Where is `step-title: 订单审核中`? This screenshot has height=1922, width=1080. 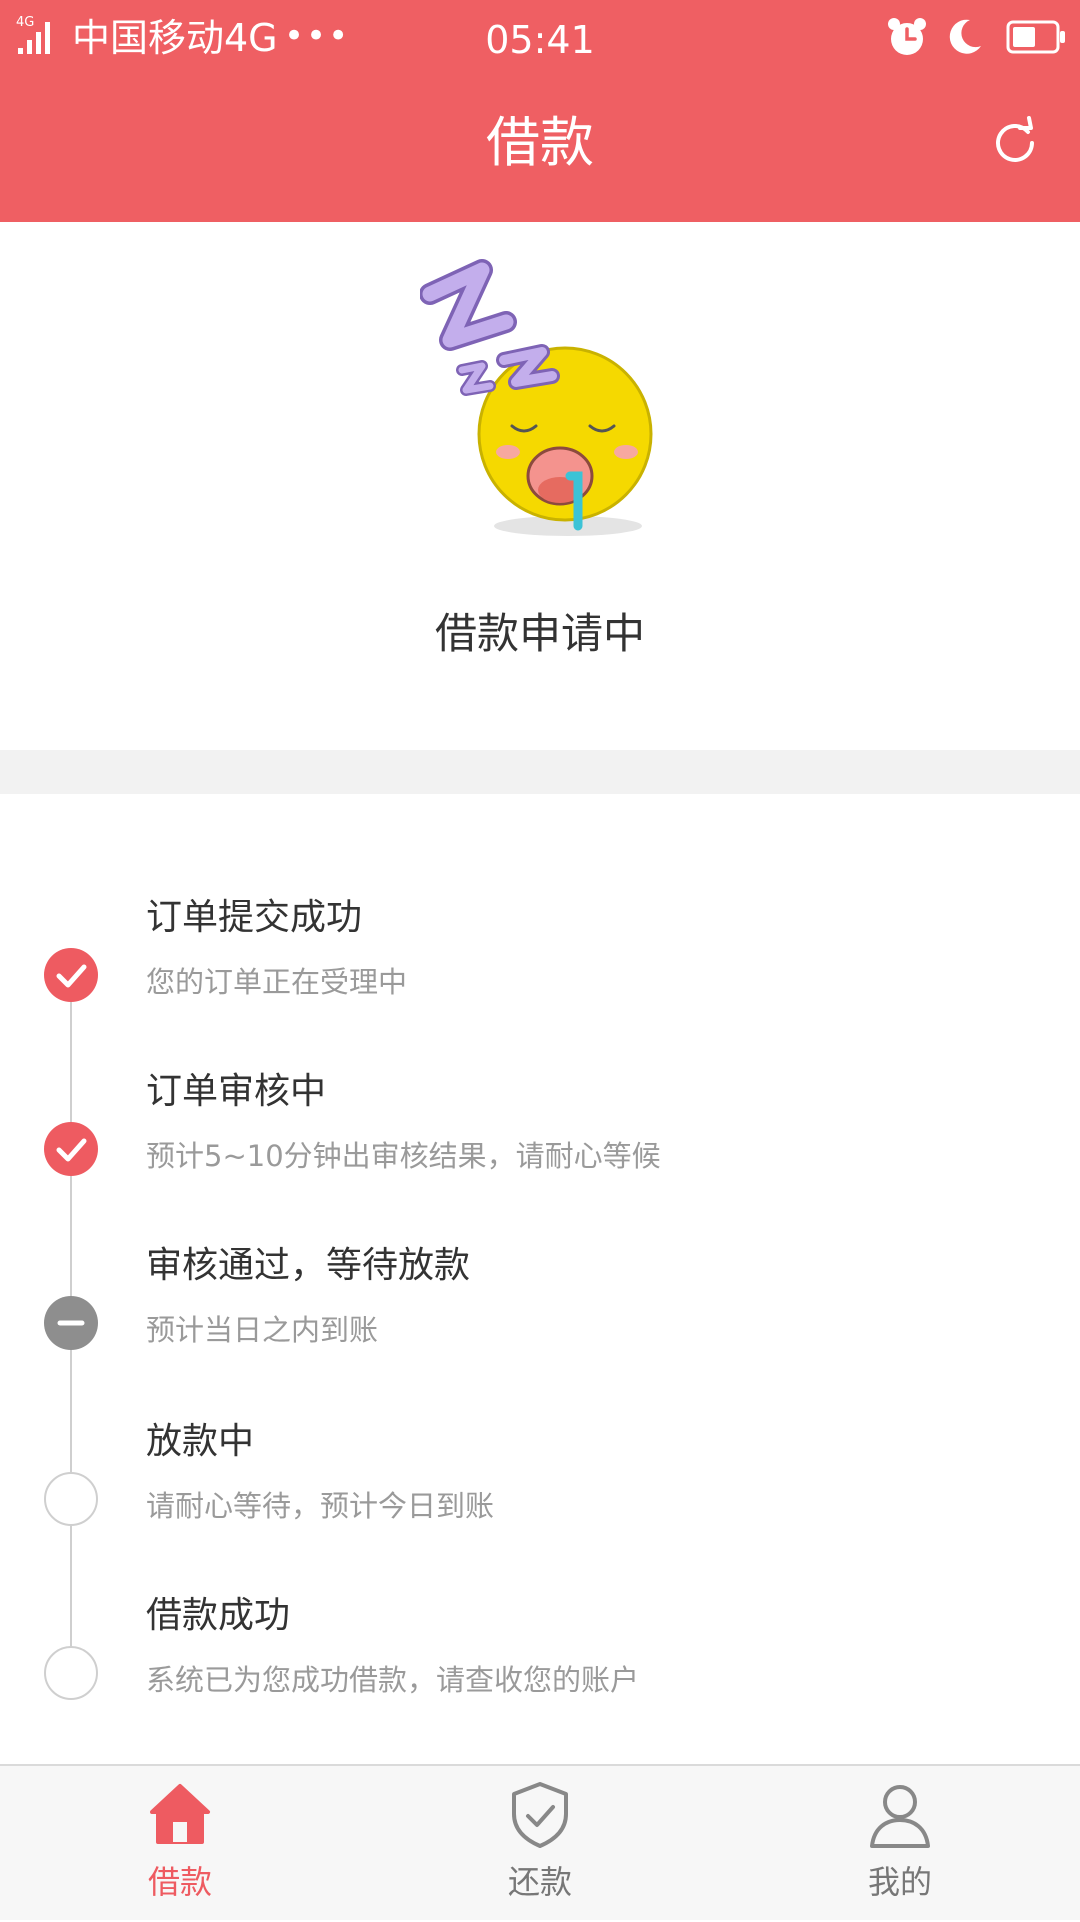
step-title: 订单审核中 is located at coordinates (236, 1091).